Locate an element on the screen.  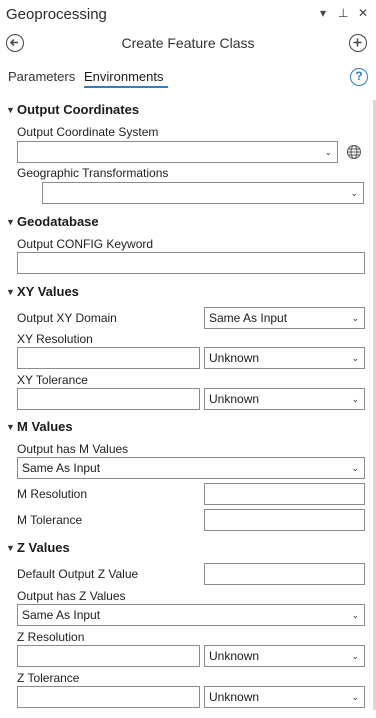
add-button is located at coordinates (358, 43).